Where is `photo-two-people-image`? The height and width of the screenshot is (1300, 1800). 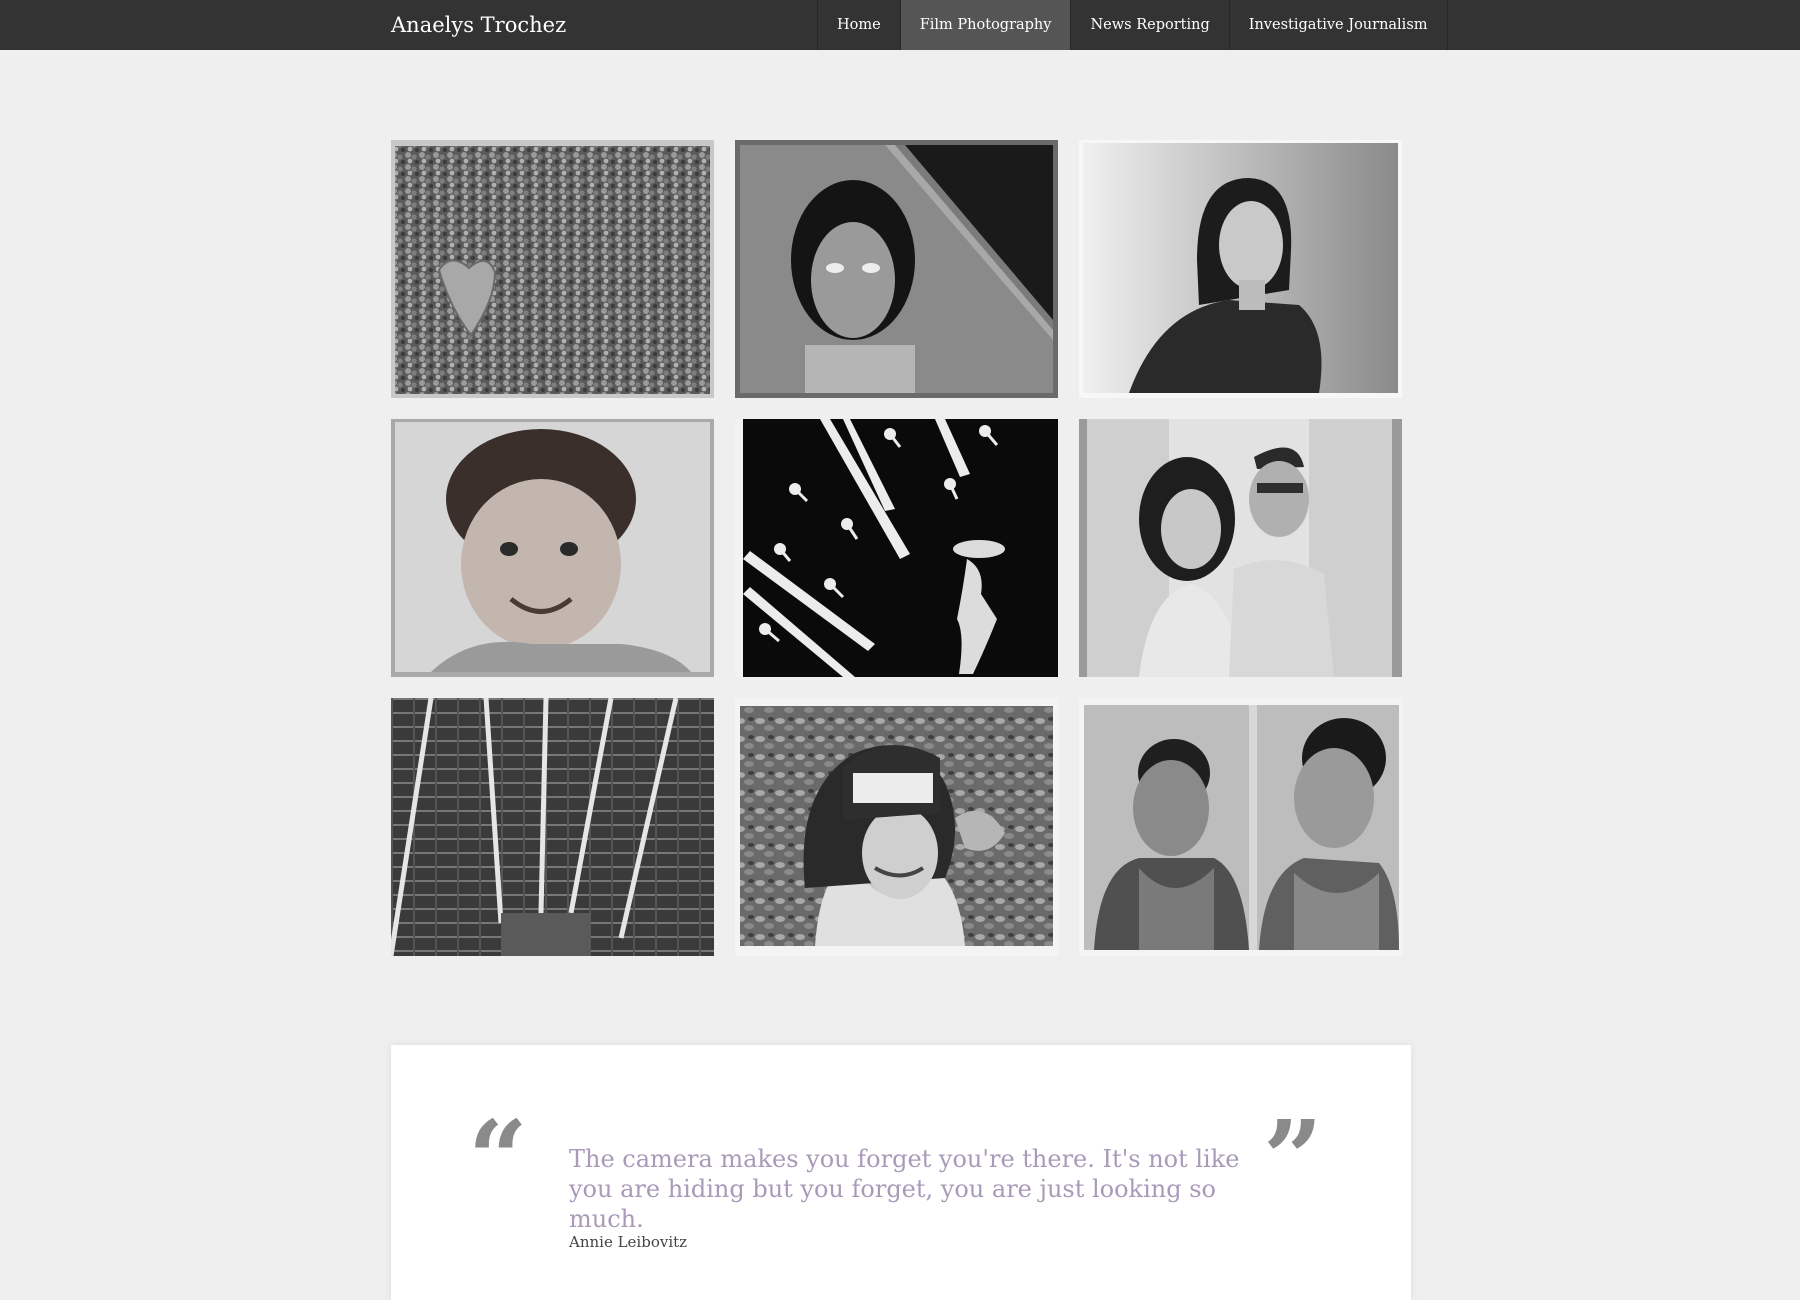 photo-two-people-image is located at coordinates (1240, 548).